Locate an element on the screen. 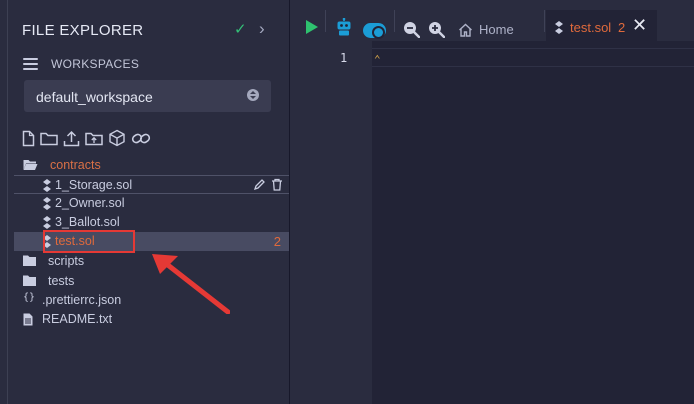 The image size is (694, 404). folder-open-icon is located at coordinates (30, 165).